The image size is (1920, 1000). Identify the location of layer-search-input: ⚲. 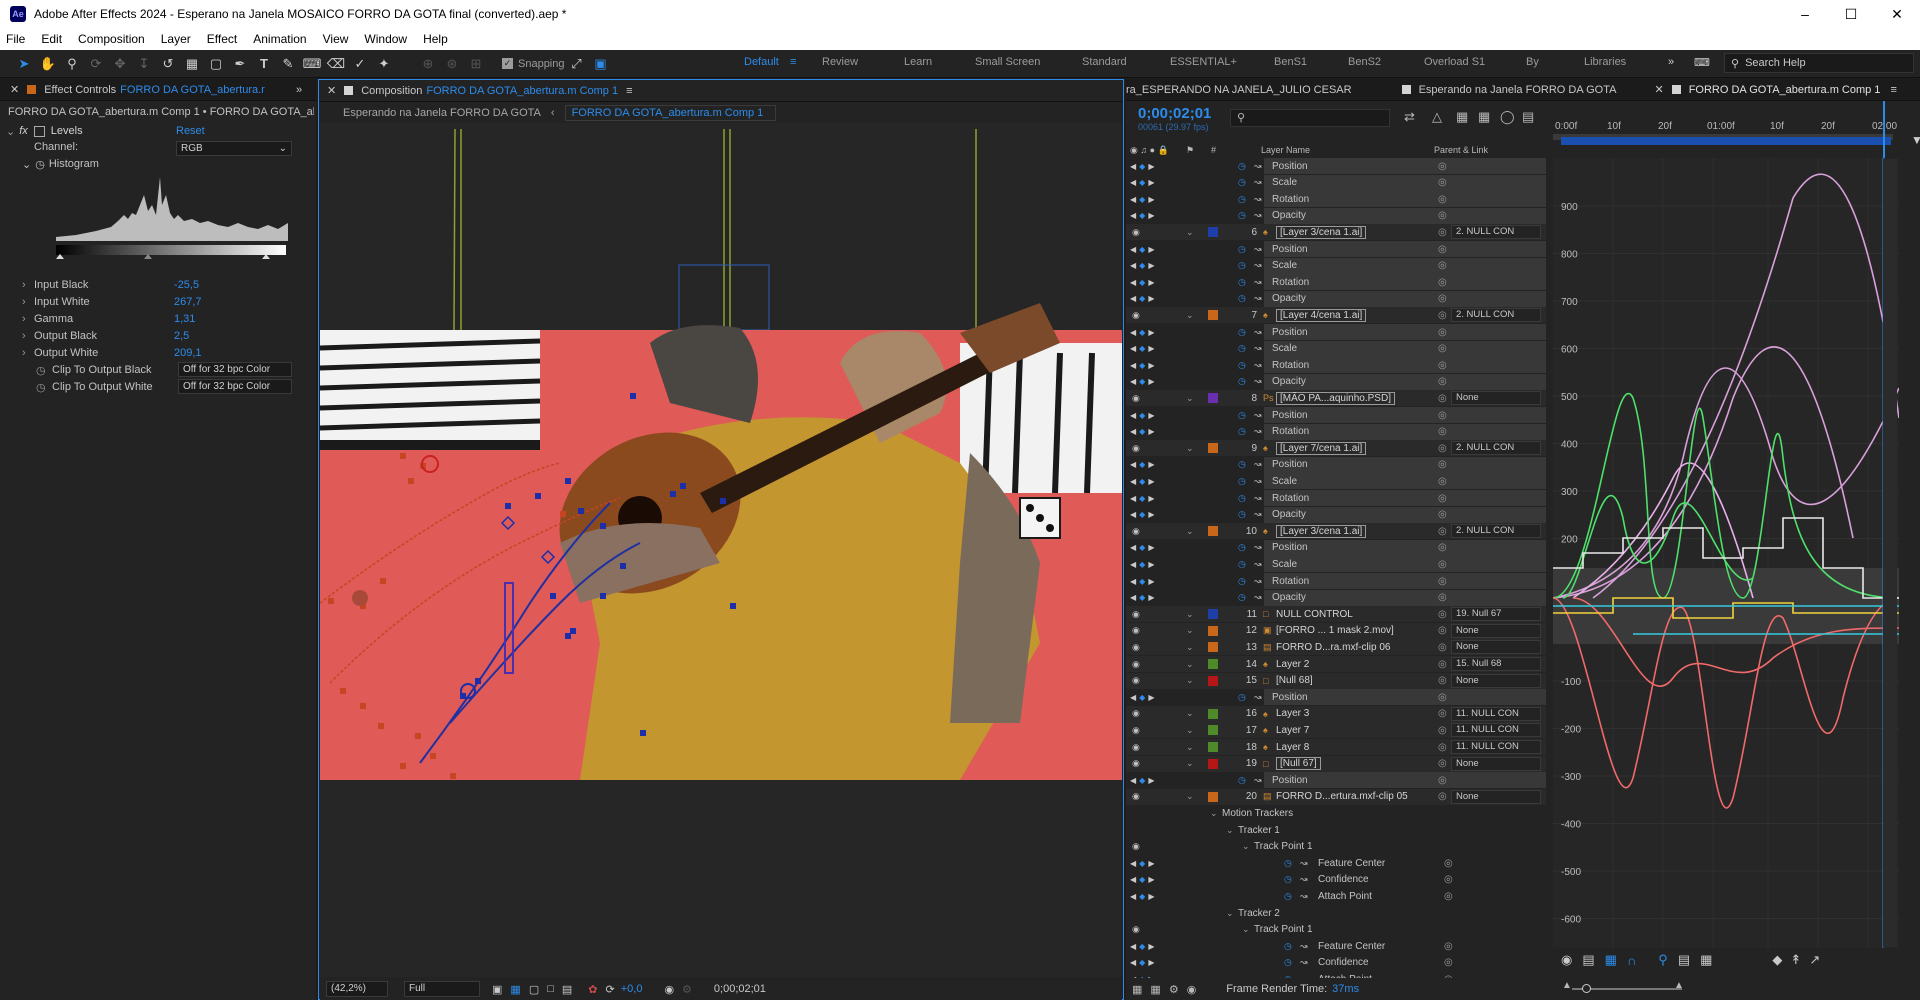
(1310, 118).